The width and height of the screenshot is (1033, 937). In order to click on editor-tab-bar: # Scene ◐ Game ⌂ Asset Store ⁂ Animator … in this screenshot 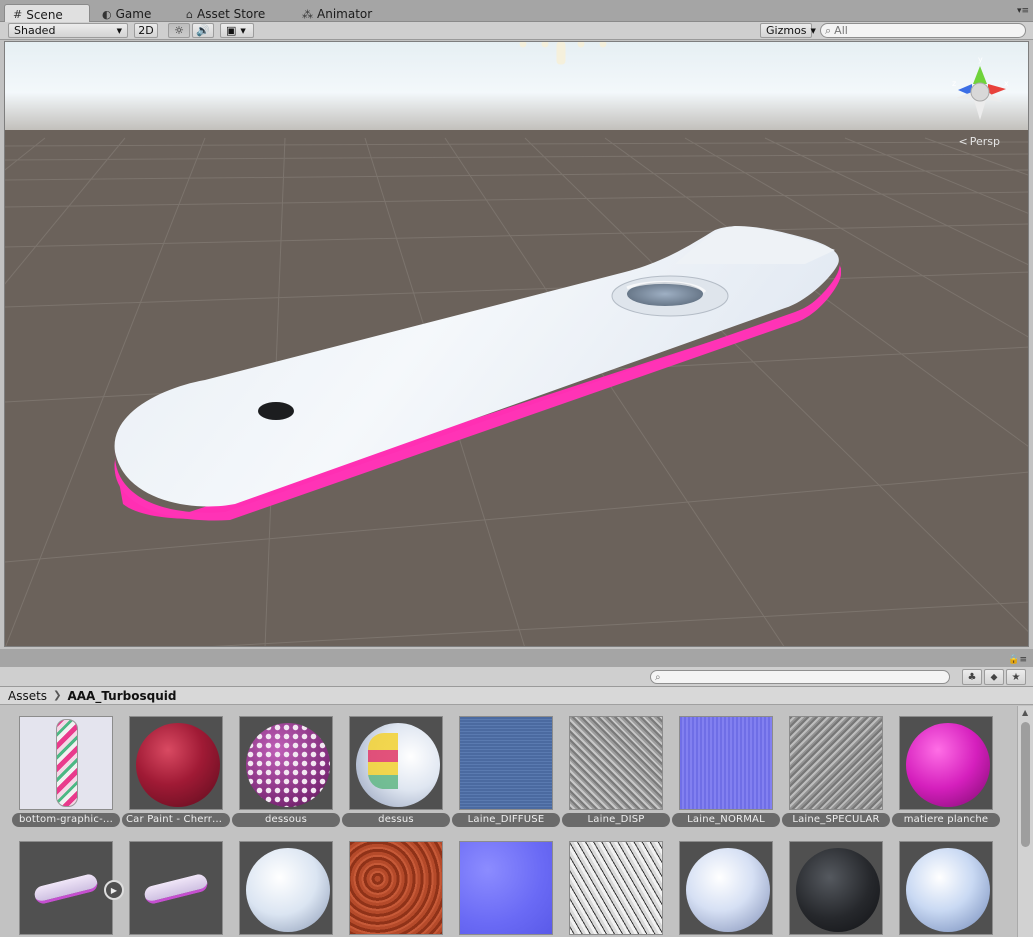, I will do `click(516, 11)`.